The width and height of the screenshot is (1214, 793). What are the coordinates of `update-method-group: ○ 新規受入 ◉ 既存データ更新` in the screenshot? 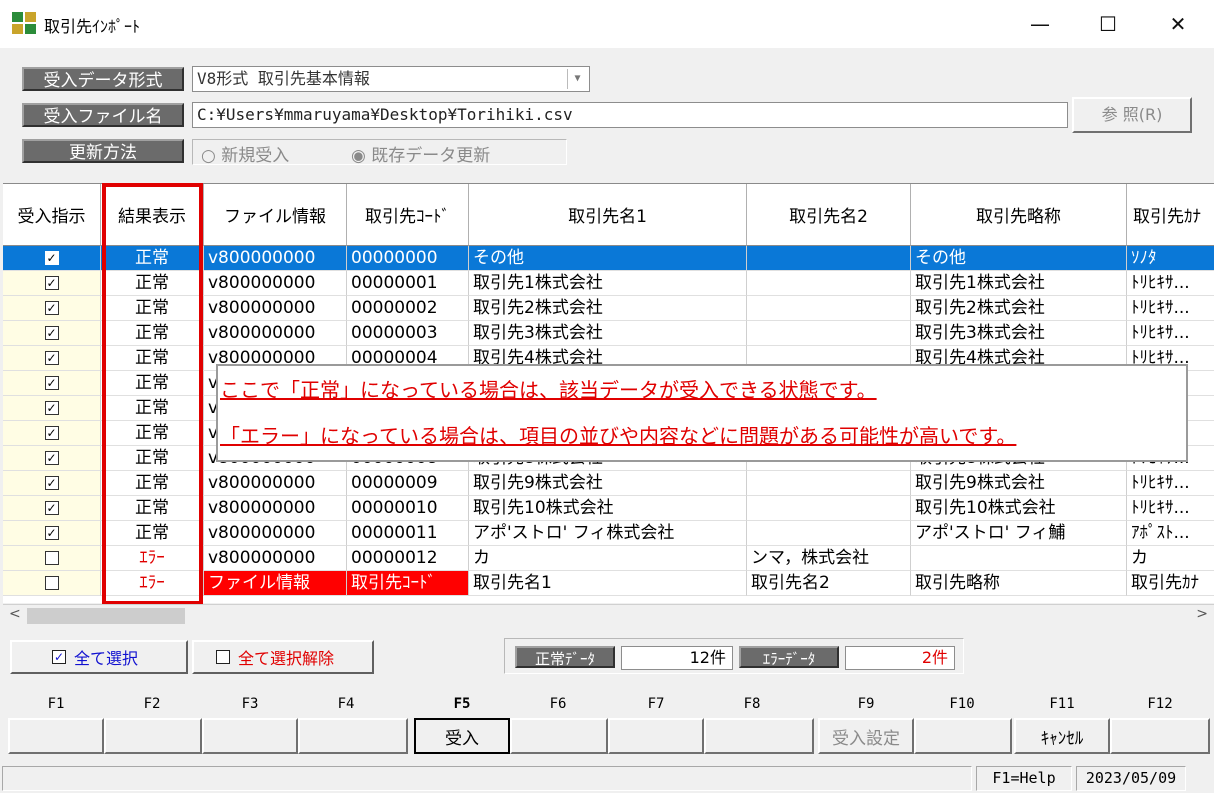 It's located at (379, 152).